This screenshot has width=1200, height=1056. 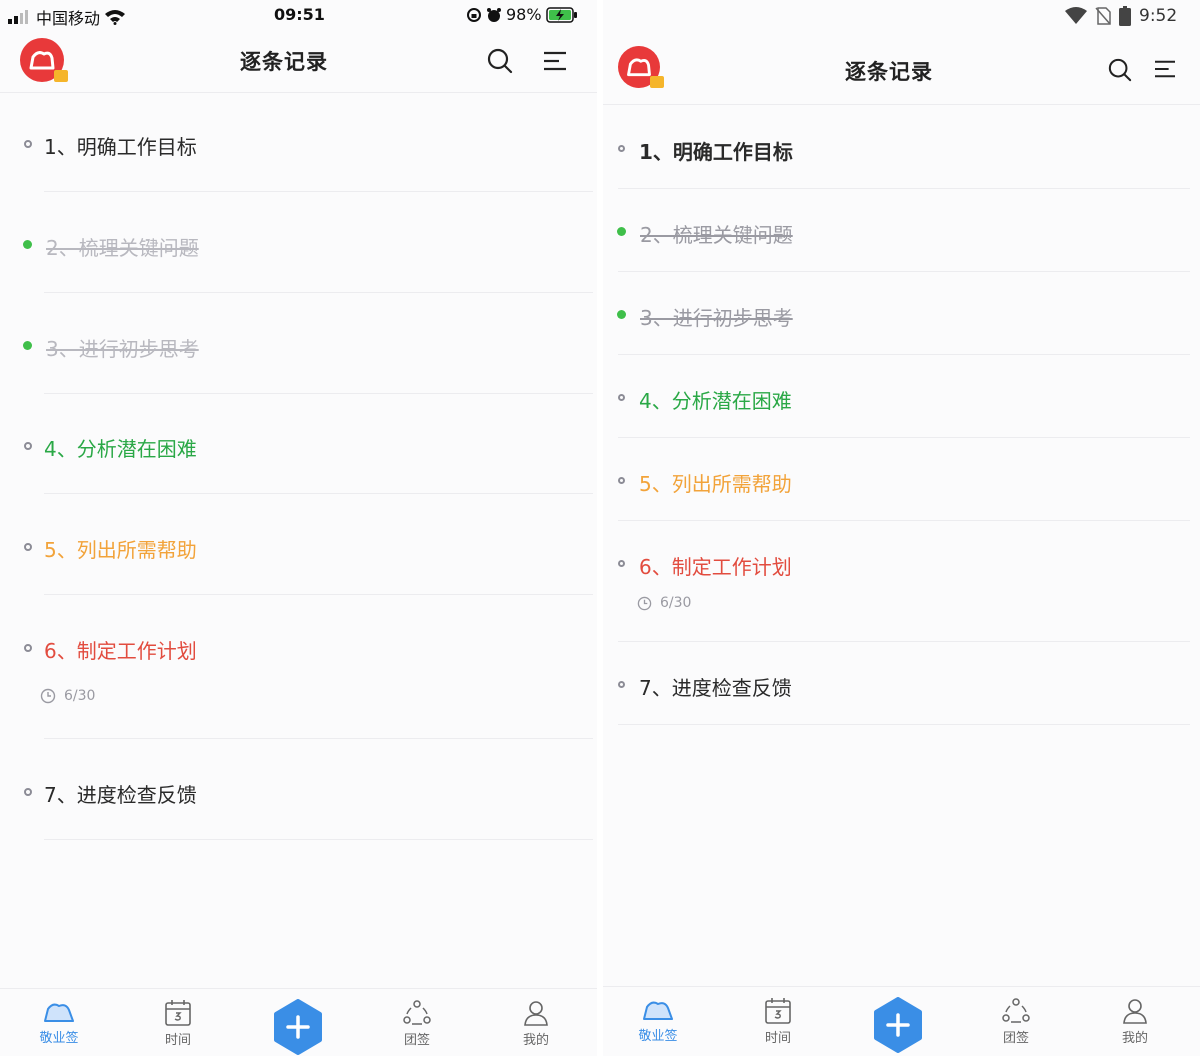 I want to click on status-right: 9:52, so click(x=1121, y=16).